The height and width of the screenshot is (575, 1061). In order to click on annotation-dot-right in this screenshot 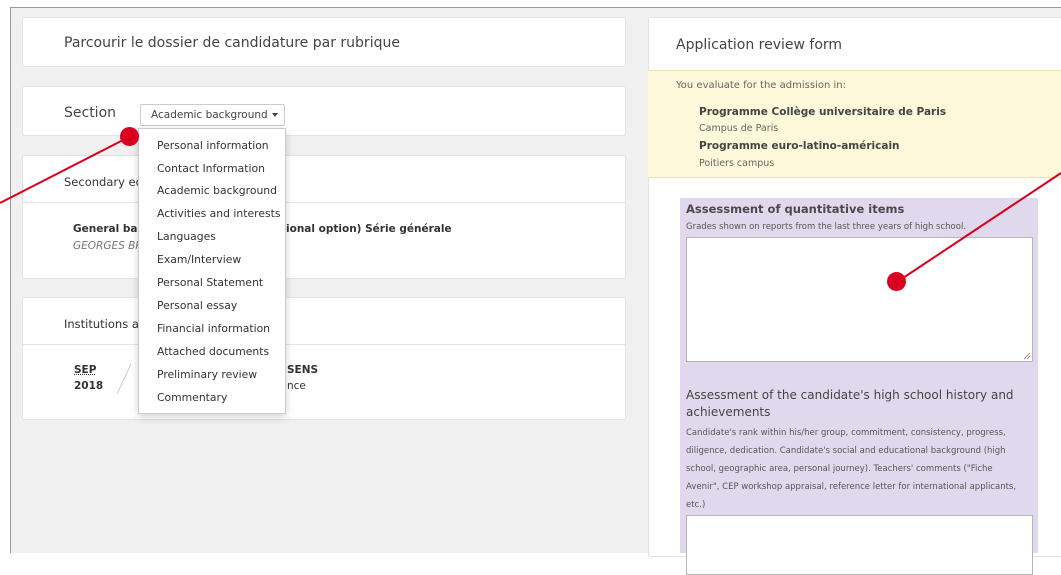, I will do `click(896, 281)`.